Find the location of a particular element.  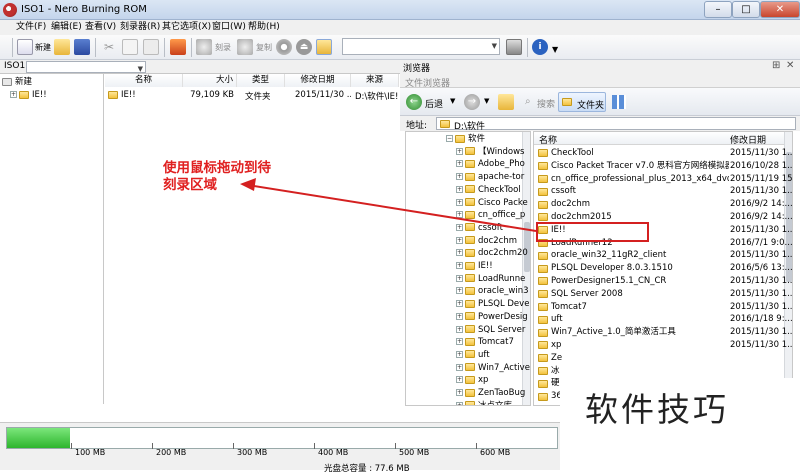

tick-600: 600 MB is located at coordinates (495, 452).